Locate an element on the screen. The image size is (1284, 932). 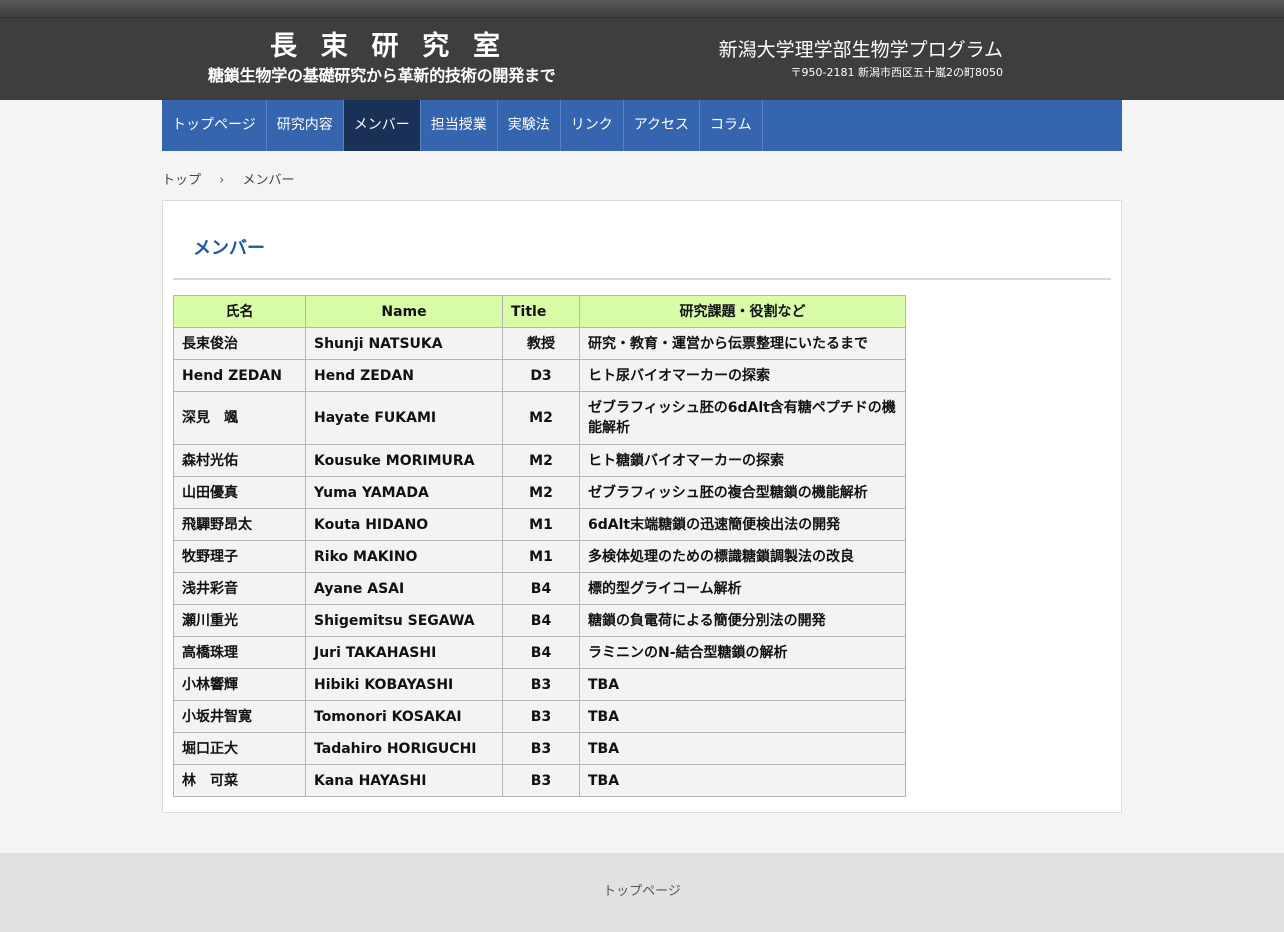
member-name-ja: Hend ZEDAN is located at coordinates (239, 375).